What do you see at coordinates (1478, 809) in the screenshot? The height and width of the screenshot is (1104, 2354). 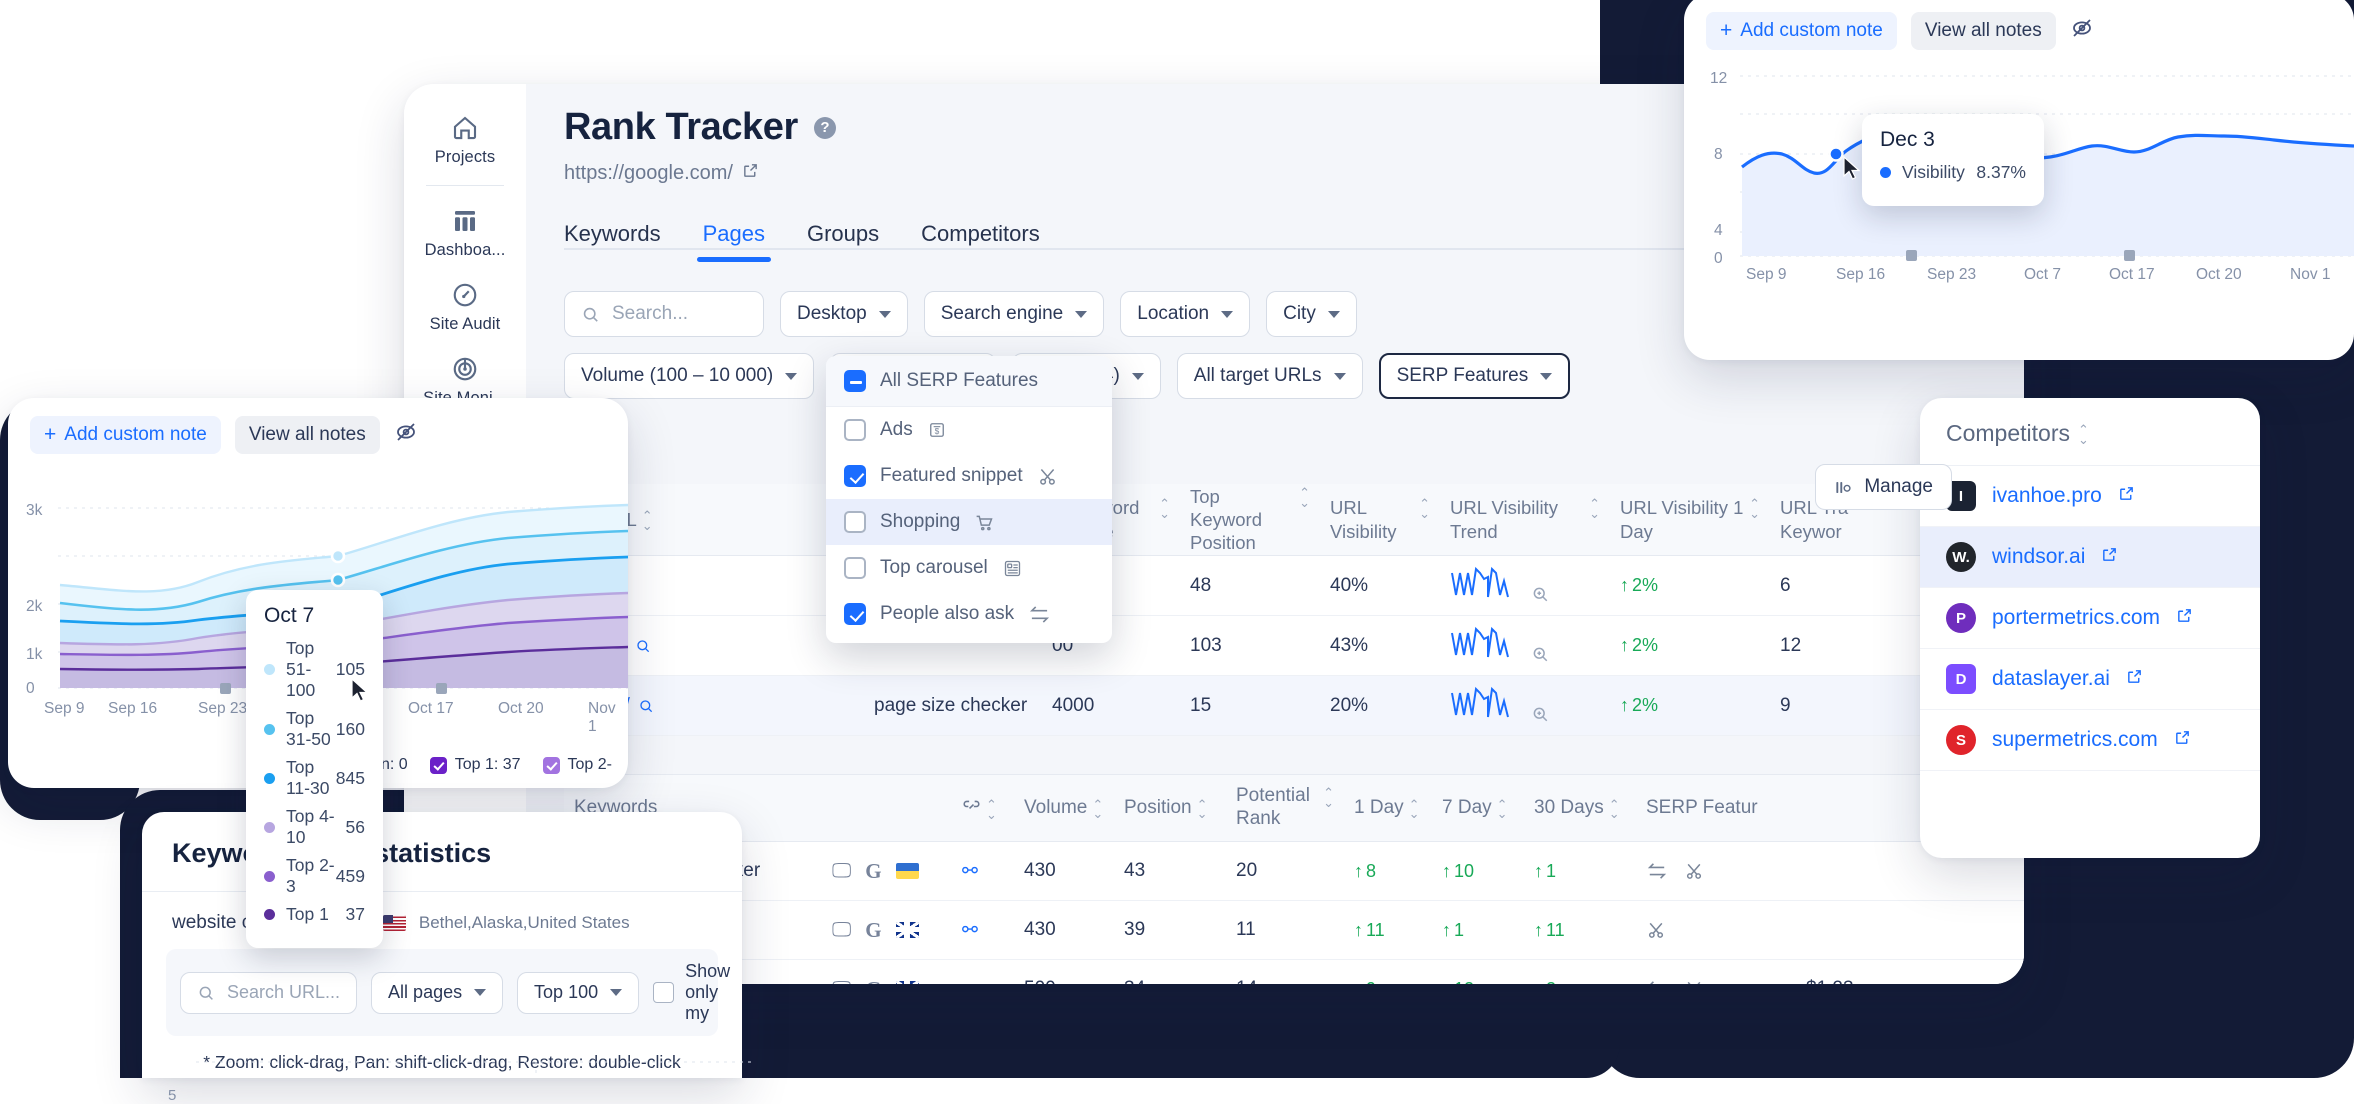 I see `column-header-7-day: 7 Day ⌃ ⌄` at bounding box center [1478, 809].